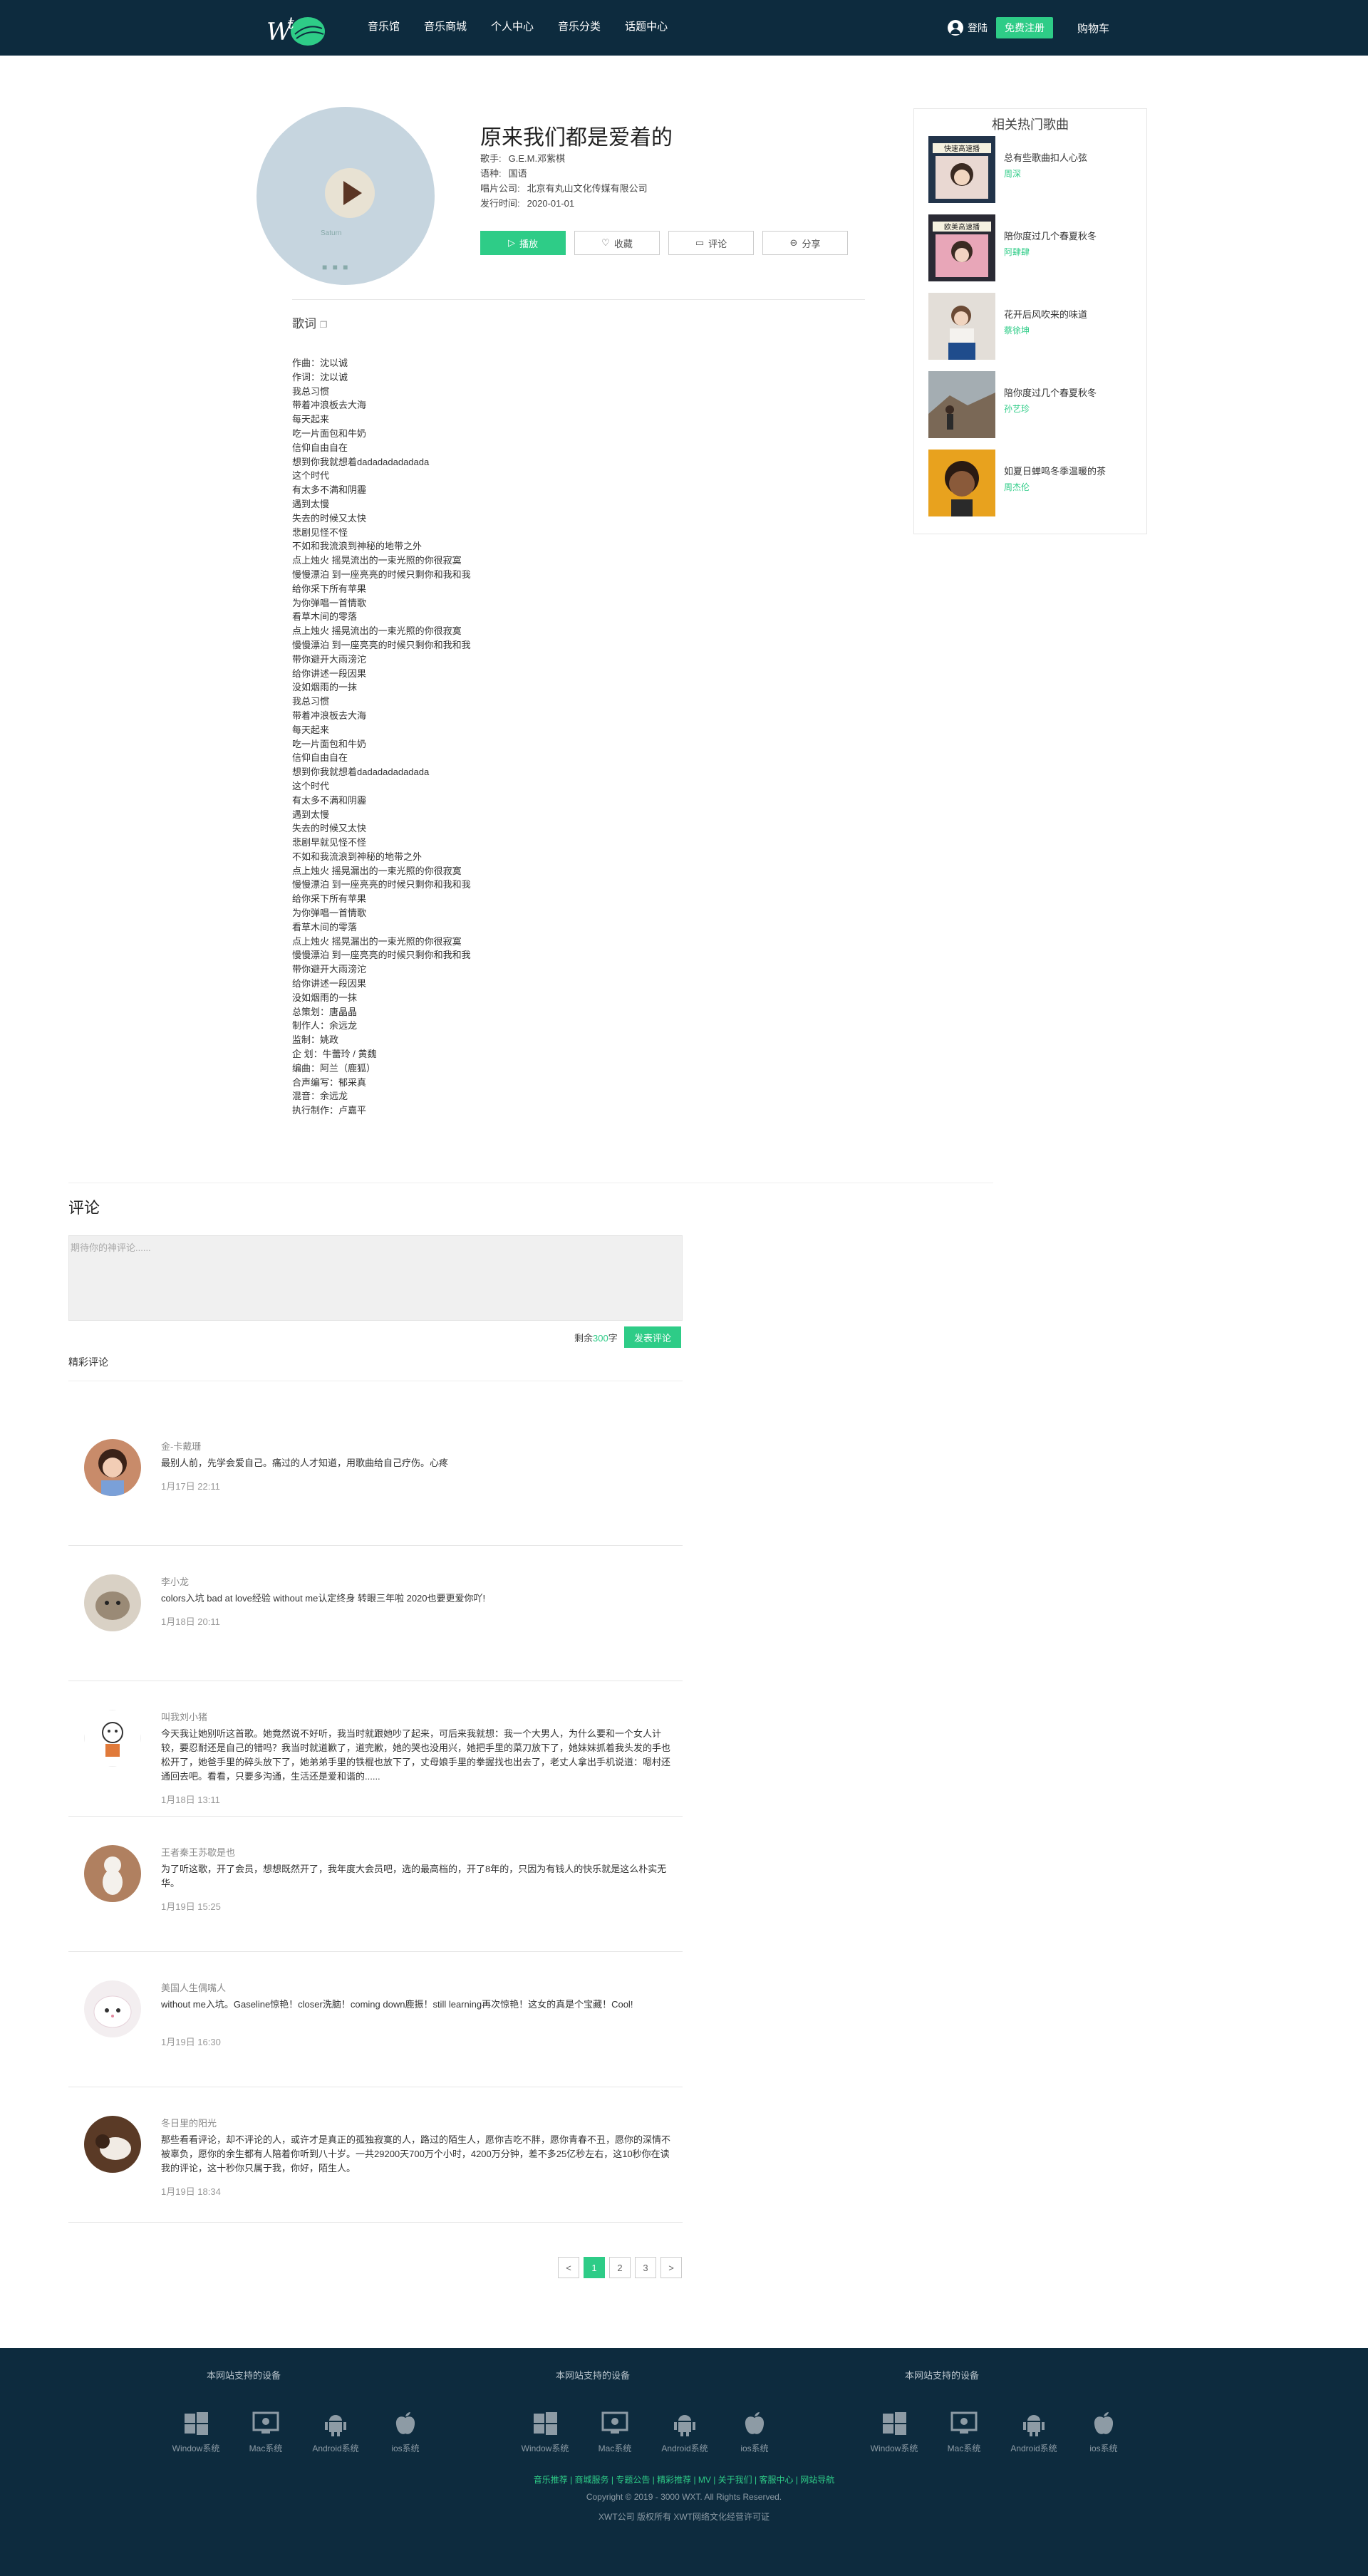  What do you see at coordinates (578, 299) in the screenshot?
I see `divider` at bounding box center [578, 299].